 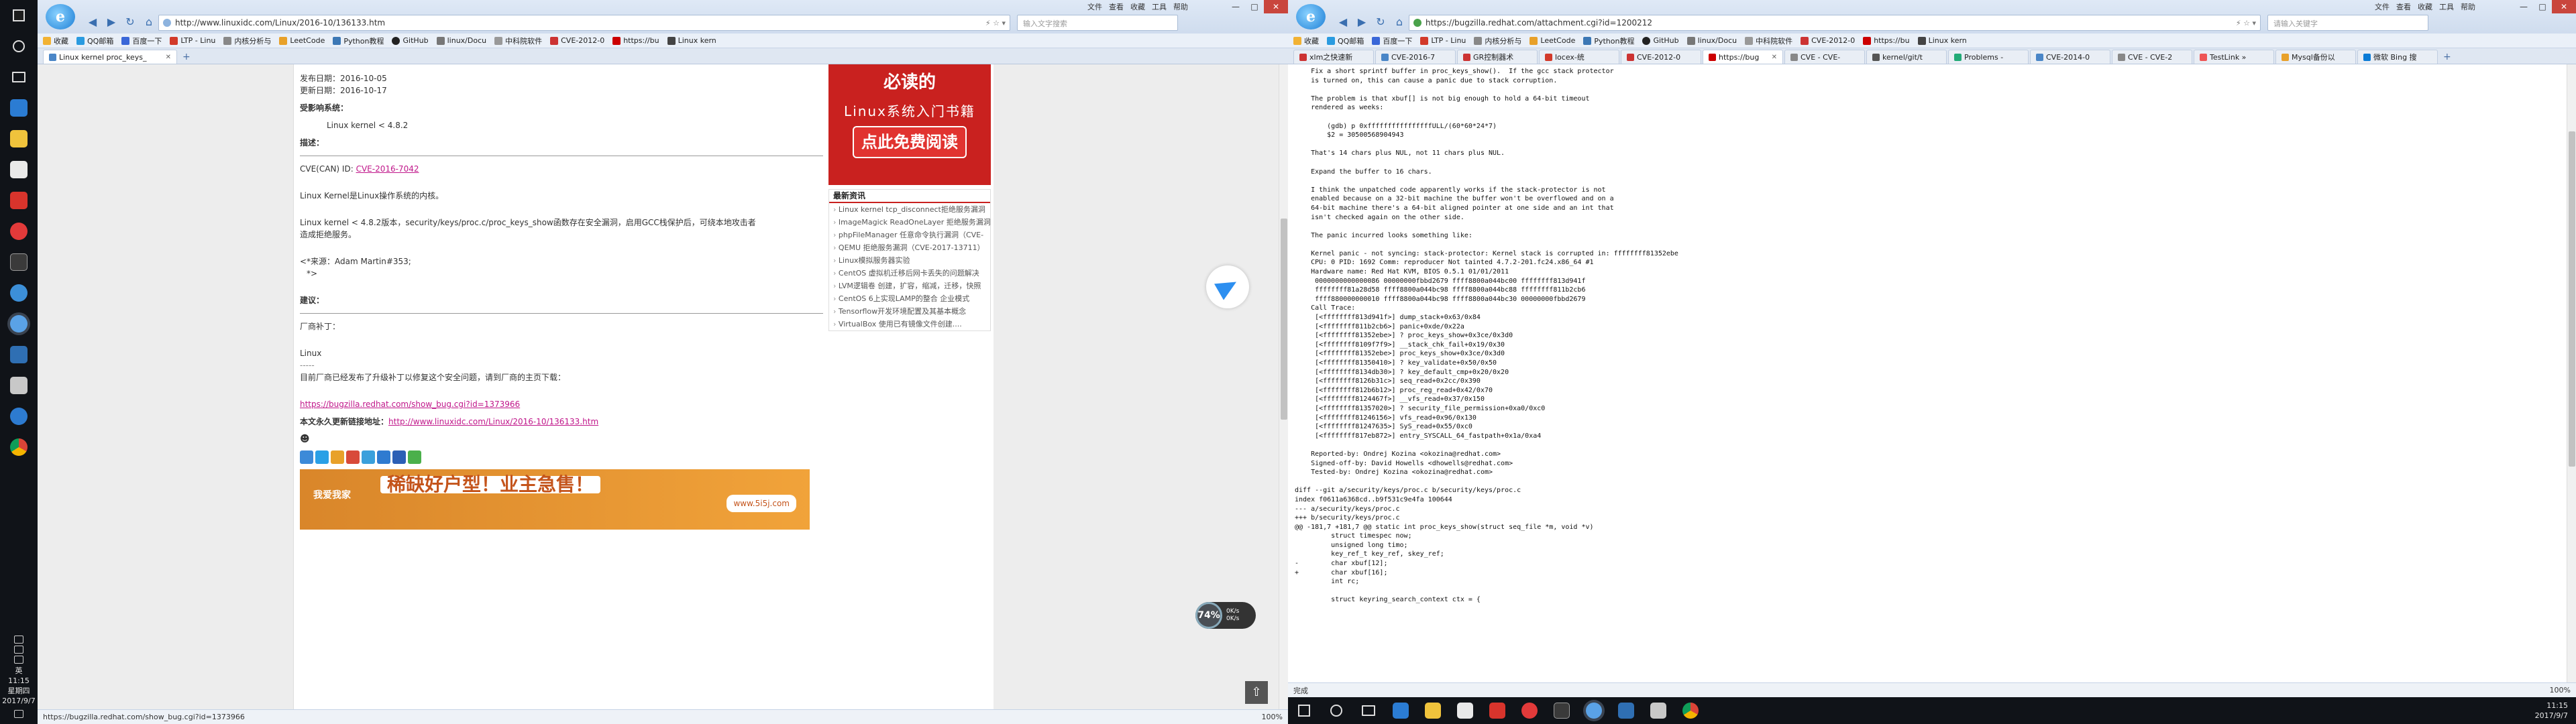 What do you see at coordinates (2446, 6) in the screenshot?
I see `menu-tools: 工具` at bounding box center [2446, 6].